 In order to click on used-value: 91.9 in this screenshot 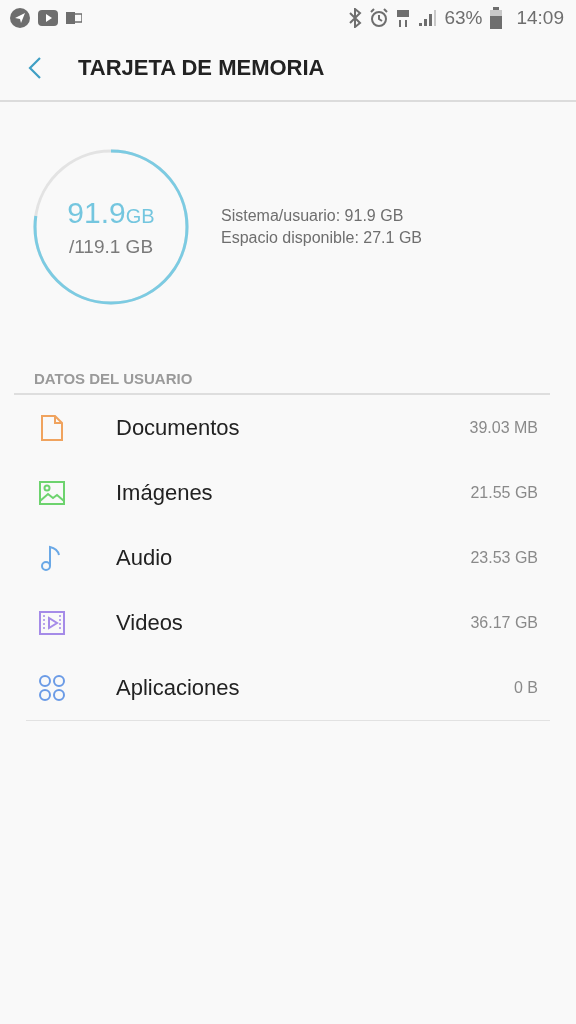, I will do `click(96, 213)`.